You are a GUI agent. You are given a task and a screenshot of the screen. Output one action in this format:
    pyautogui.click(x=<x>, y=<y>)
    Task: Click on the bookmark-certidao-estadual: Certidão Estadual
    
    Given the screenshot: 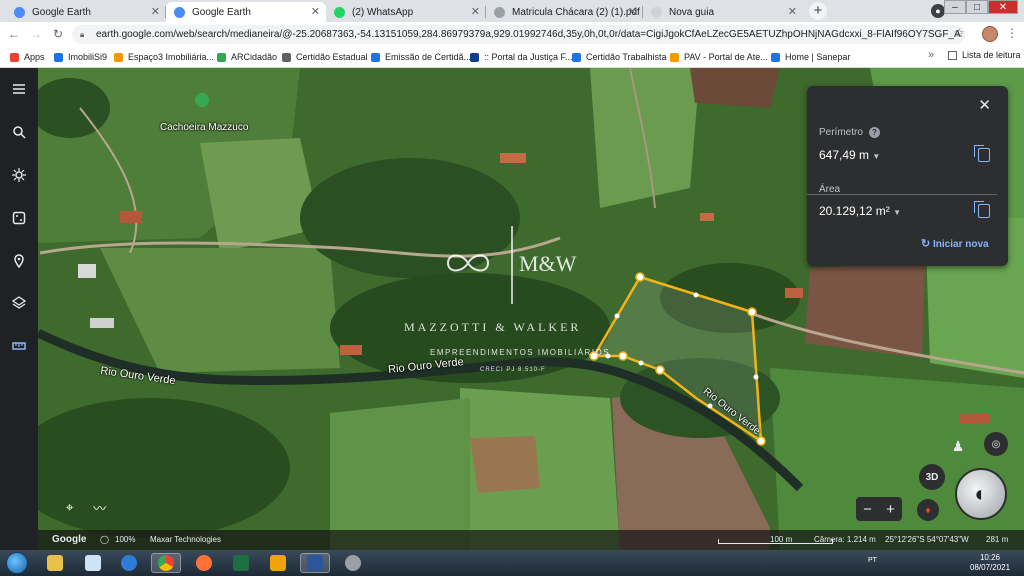 What is the action you would take?
    pyautogui.click(x=325, y=57)
    